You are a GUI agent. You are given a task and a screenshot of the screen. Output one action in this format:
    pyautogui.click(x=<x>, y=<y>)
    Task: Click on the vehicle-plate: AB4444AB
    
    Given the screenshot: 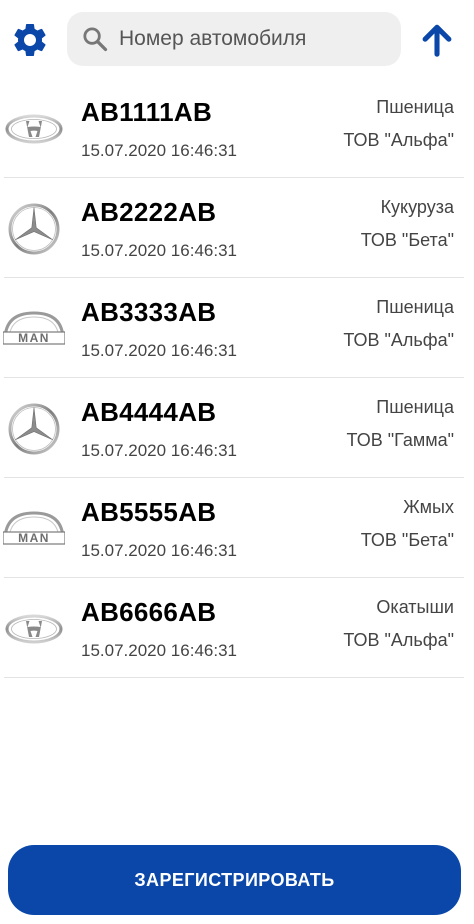 What is the action you would take?
    pyautogui.click(x=149, y=412)
    